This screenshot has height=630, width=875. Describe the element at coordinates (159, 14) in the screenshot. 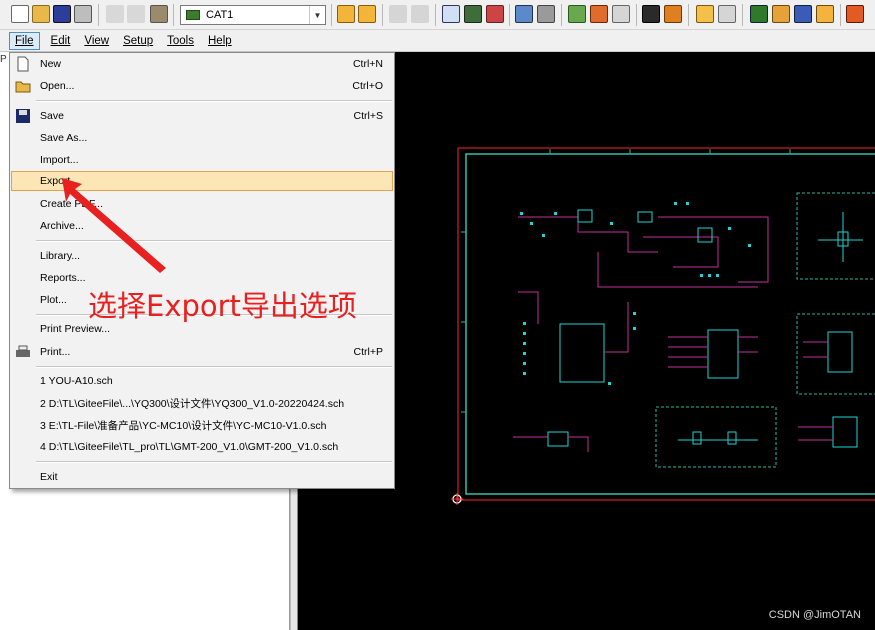

I see `paste-icon` at that location.